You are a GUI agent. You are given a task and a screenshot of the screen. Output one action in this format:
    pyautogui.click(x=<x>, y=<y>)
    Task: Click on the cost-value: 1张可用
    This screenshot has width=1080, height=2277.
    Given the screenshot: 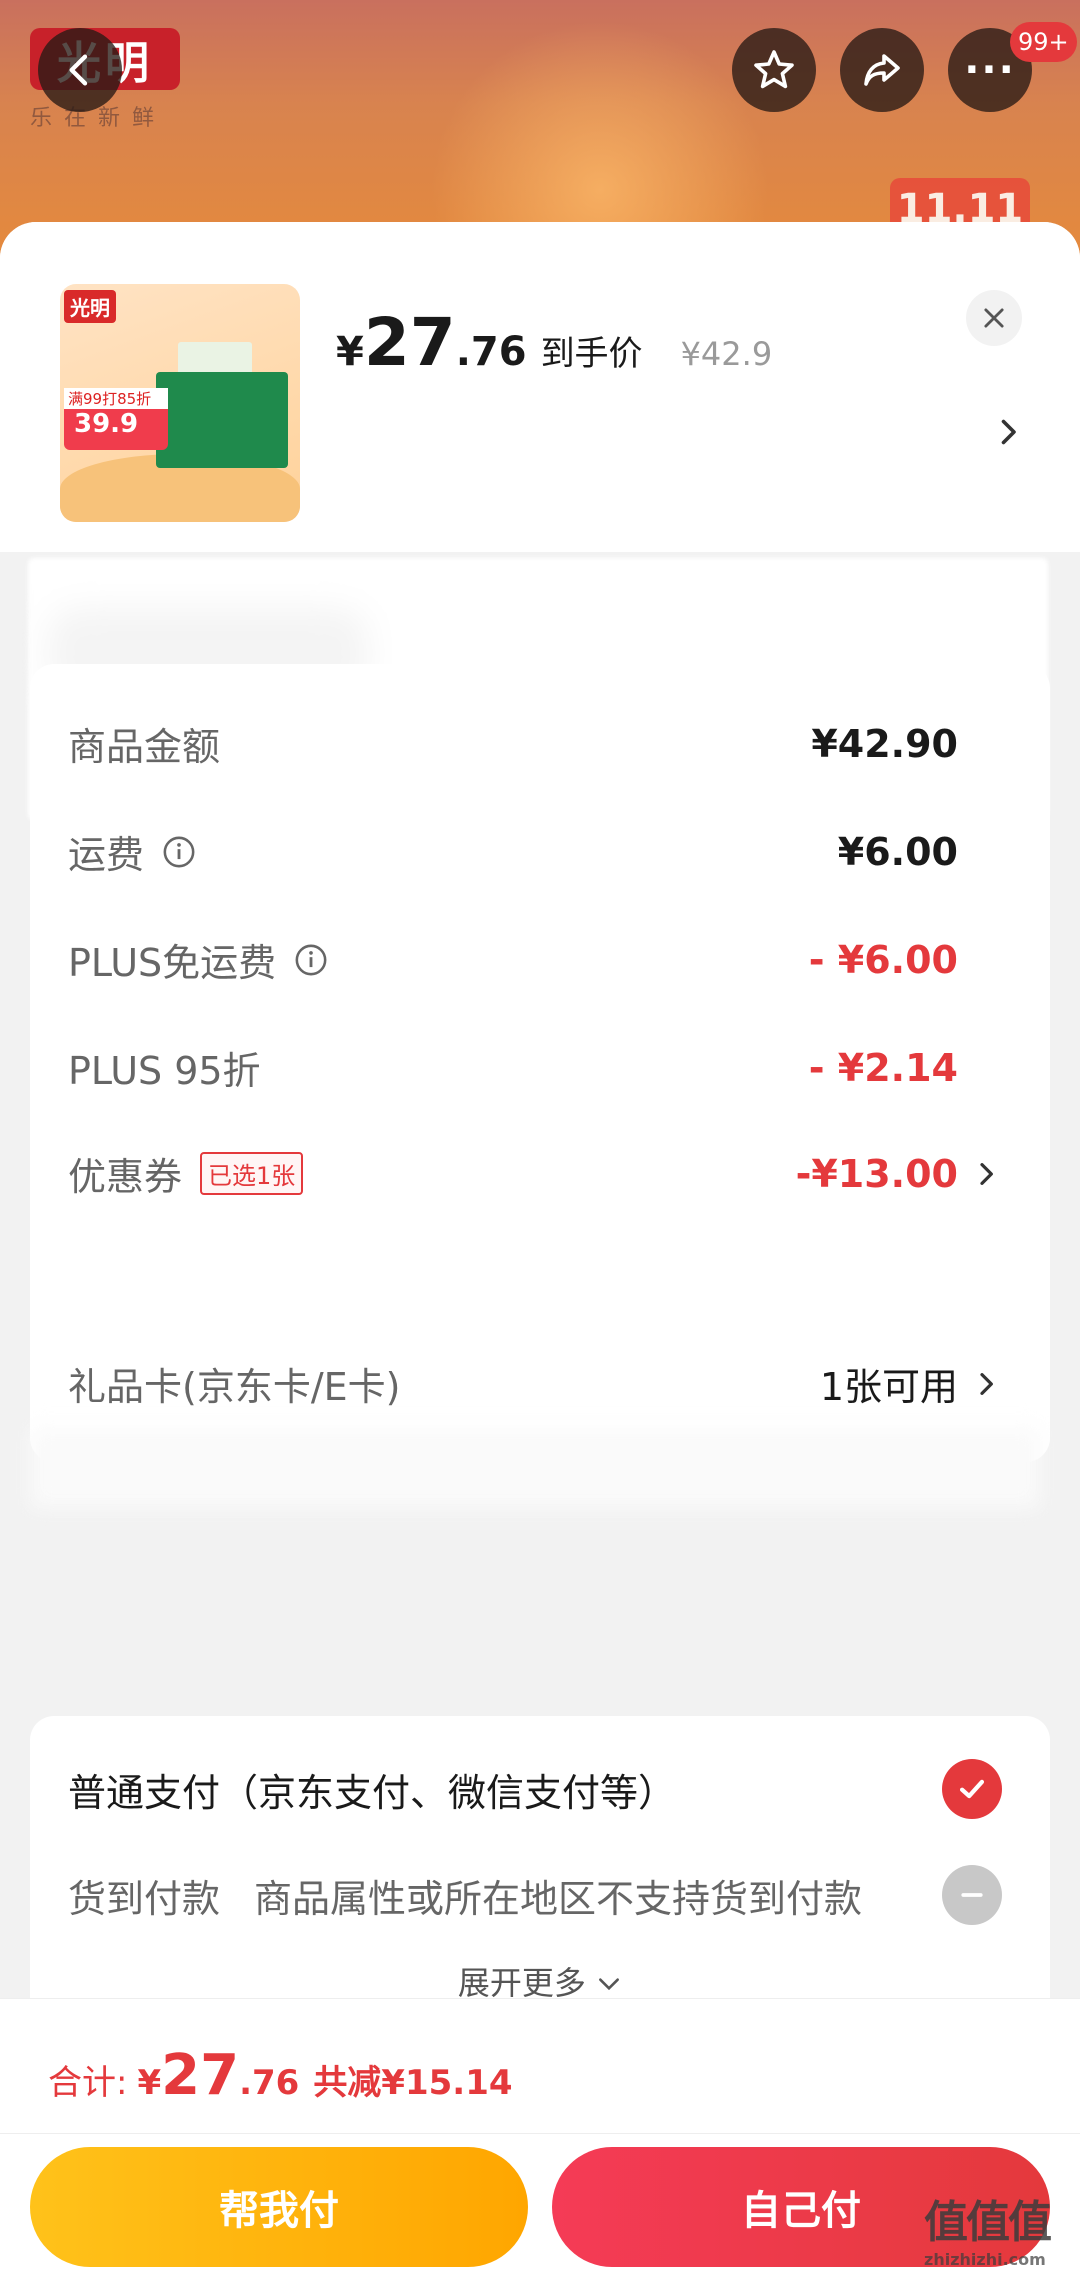 What is the action you would take?
    pyautogui.click(x=888, y=1387)
    